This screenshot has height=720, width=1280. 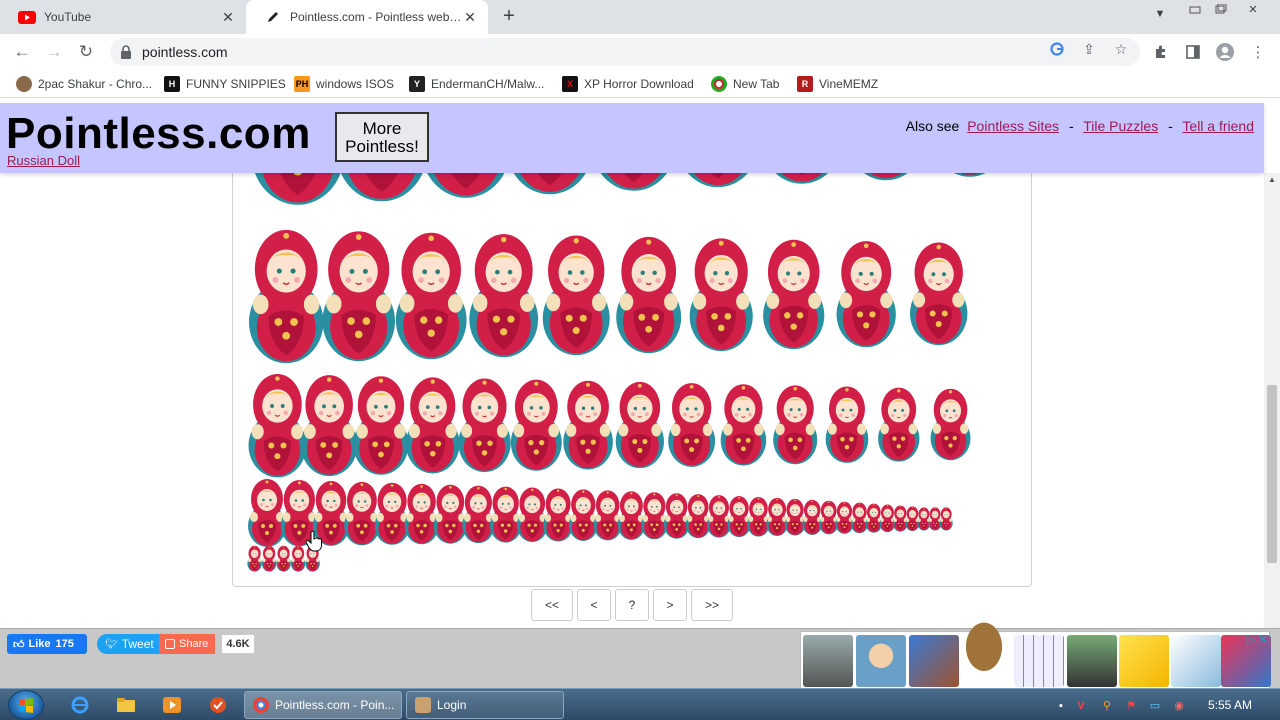 What do you see at coordinates (43, 160) in the screenshot?
I see `russian-doll-link: Russian Doll` at bounding box center [43, 160].